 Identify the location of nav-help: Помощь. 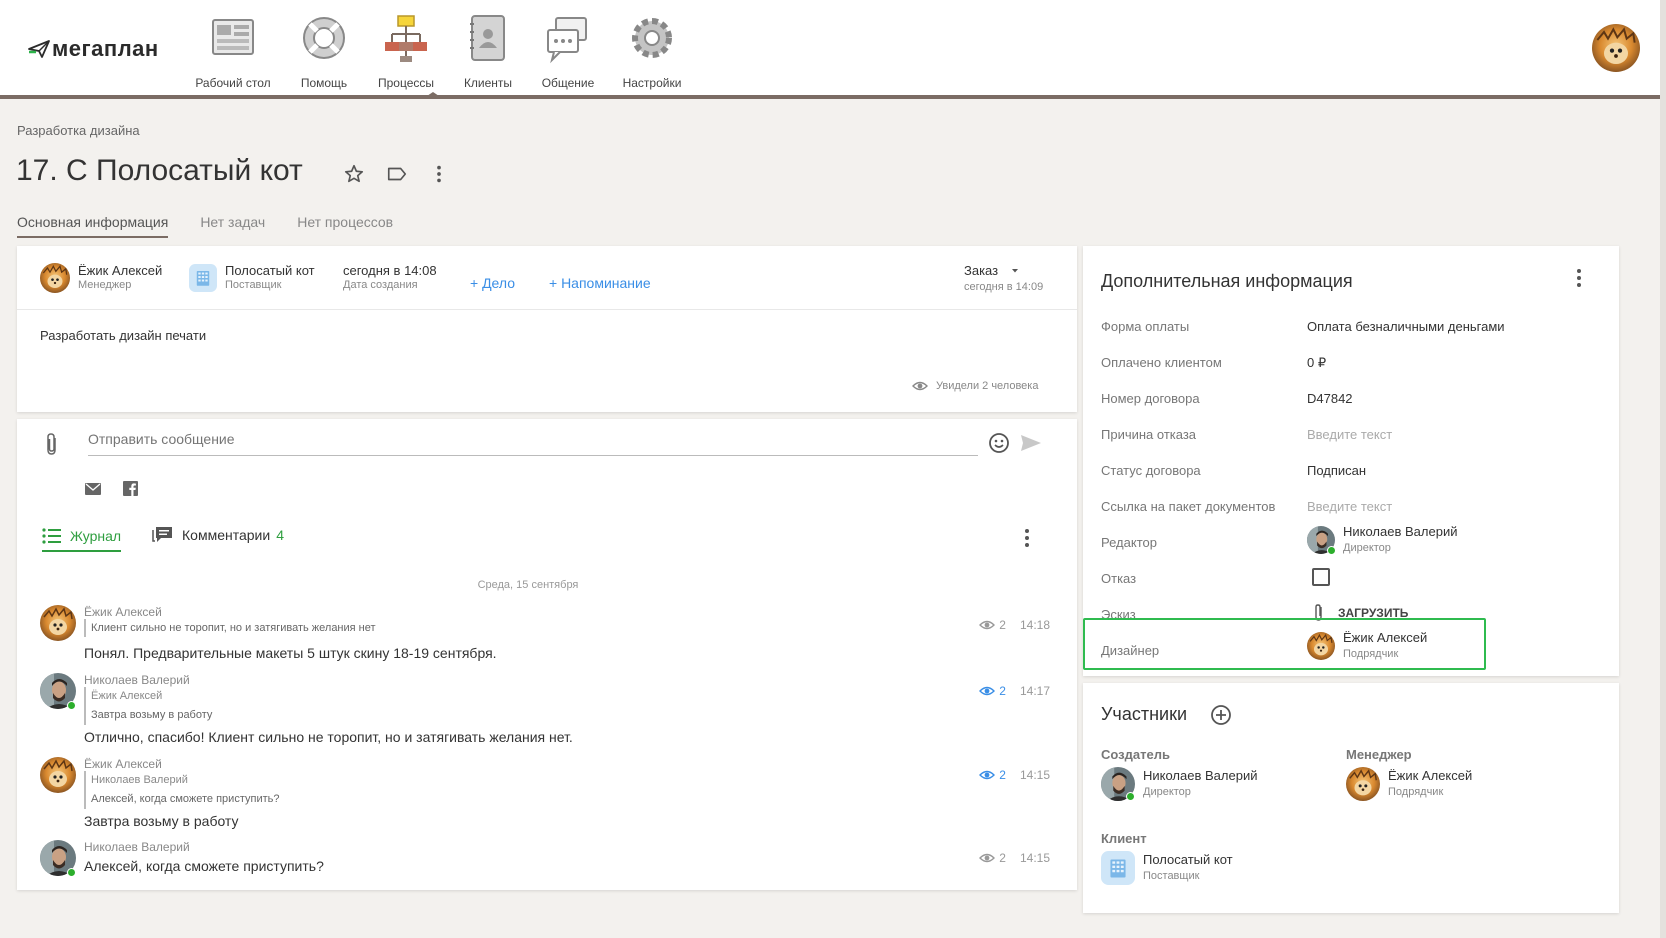
(324, 51).